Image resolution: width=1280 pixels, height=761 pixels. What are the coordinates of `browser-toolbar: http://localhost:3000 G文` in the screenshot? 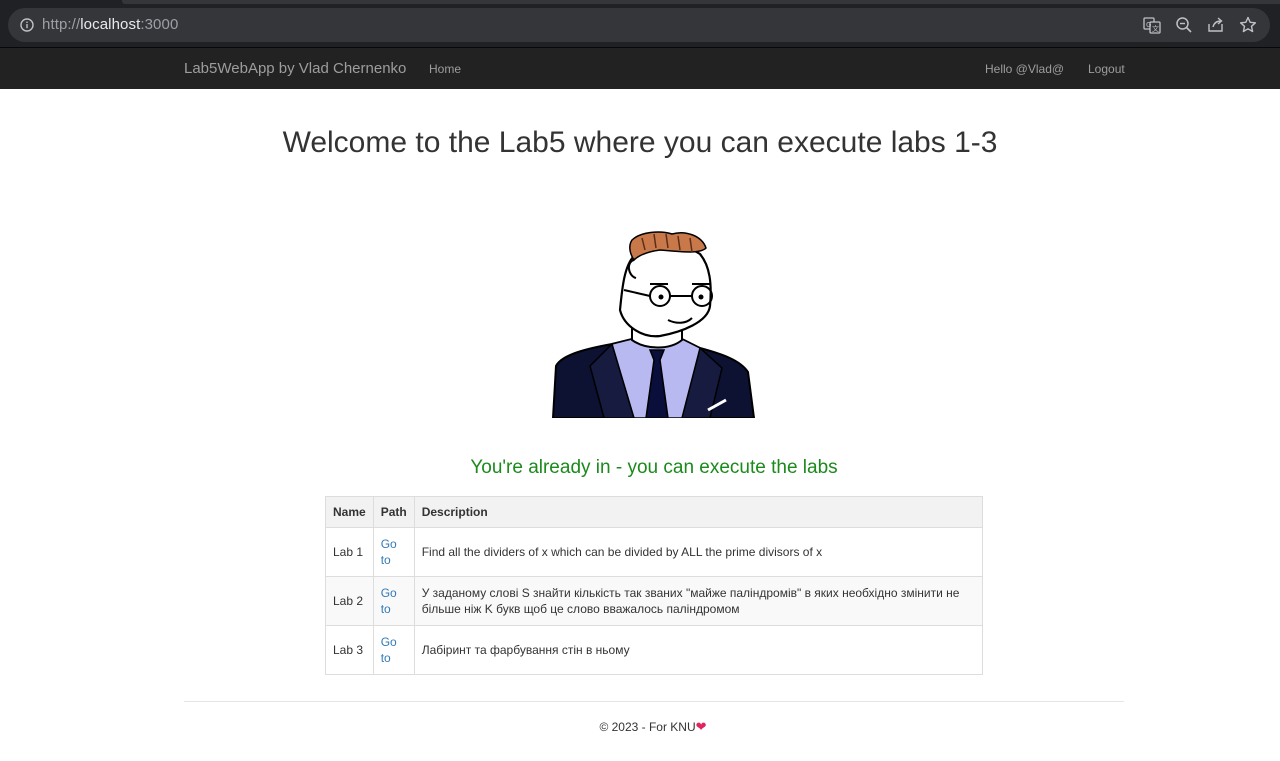 It's located at (640, 23).